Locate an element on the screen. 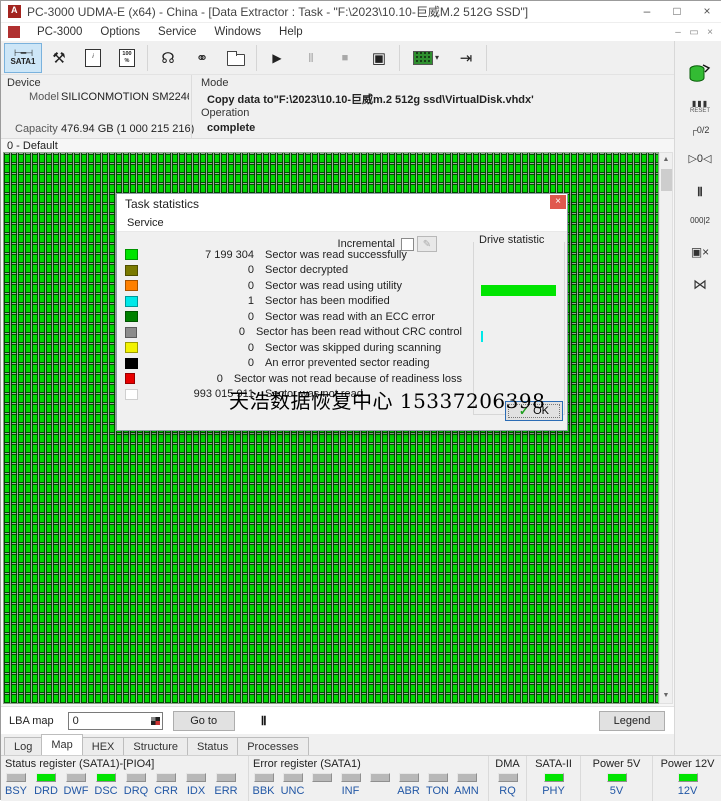  lba-input: 0 is located at coordinates (115, 720).